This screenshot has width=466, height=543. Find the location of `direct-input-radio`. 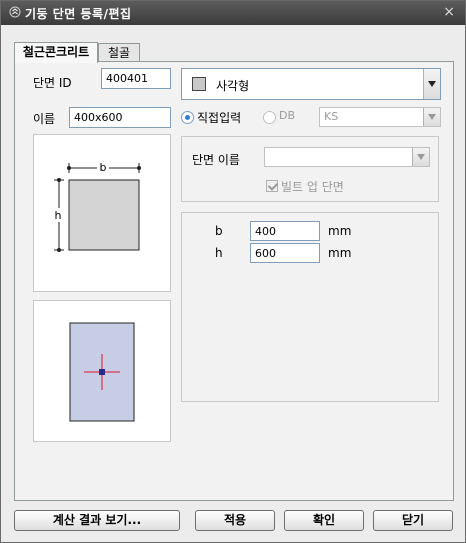

direct-input-radio is located at coordinates (187, 117).